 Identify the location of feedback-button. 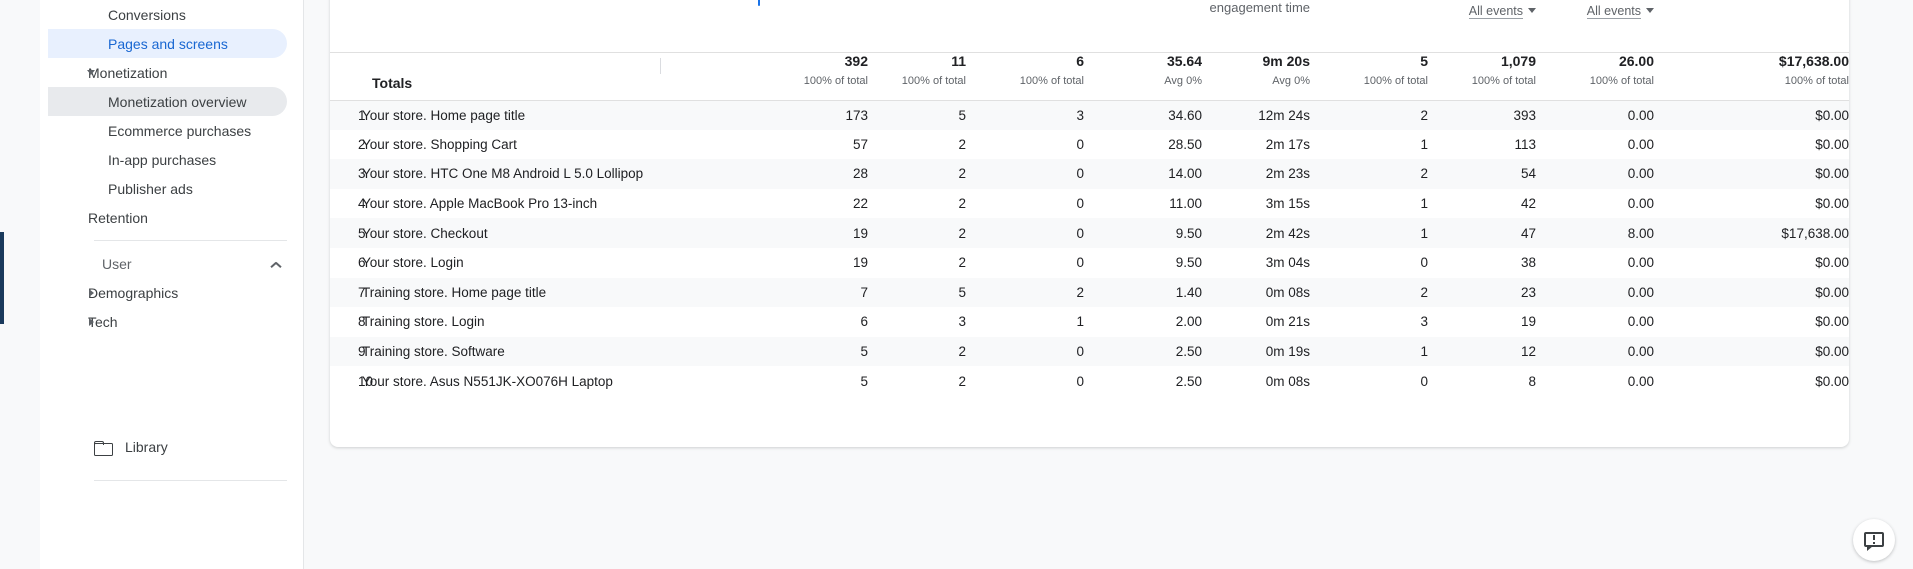
(1874, 540).